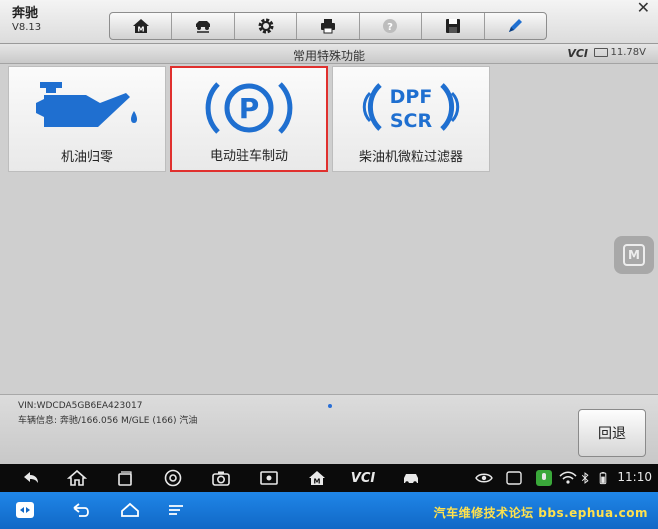 This screenshot has width=658, height=529. I want to click on brightness-icon, so click(269, 478).